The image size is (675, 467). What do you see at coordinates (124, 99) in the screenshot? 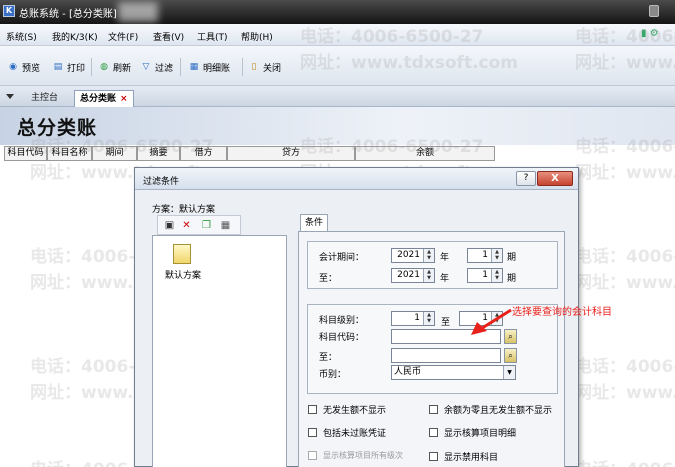
I see `close-icon: ×` at bounding box center [124, 99].